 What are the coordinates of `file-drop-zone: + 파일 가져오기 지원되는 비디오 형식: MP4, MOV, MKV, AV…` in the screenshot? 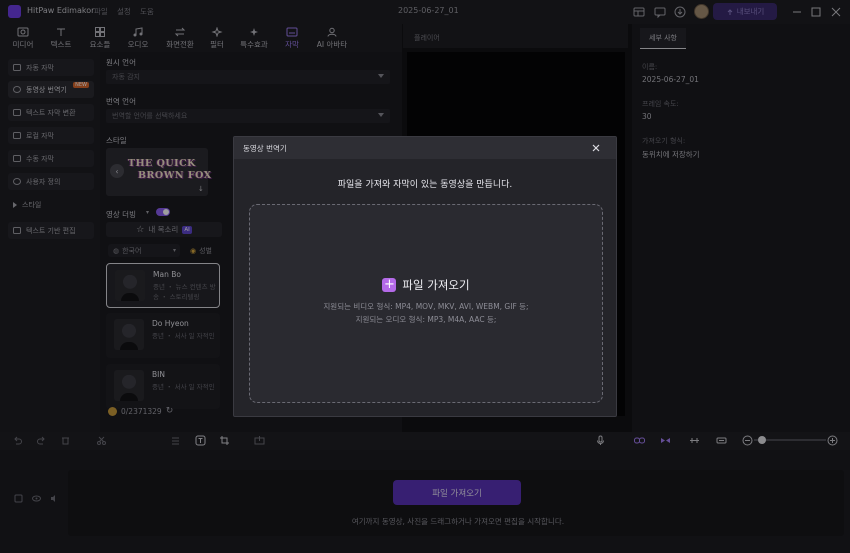 It's located at (426, 303).